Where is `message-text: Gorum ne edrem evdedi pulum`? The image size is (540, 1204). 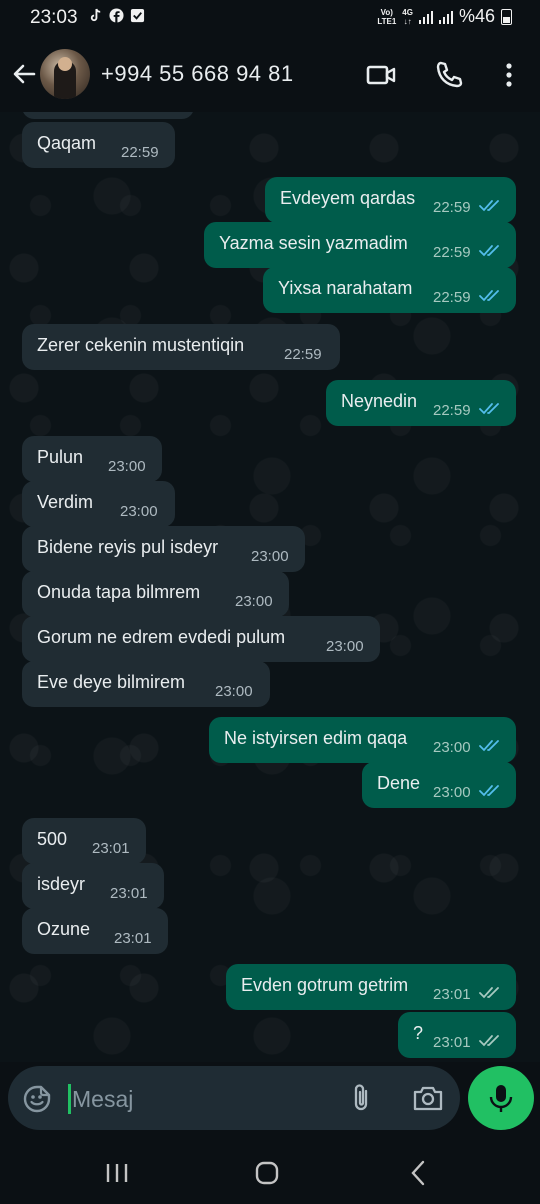 message-text: Gorum ne edrem evdedi pulum is located at coordinates (161, 637).